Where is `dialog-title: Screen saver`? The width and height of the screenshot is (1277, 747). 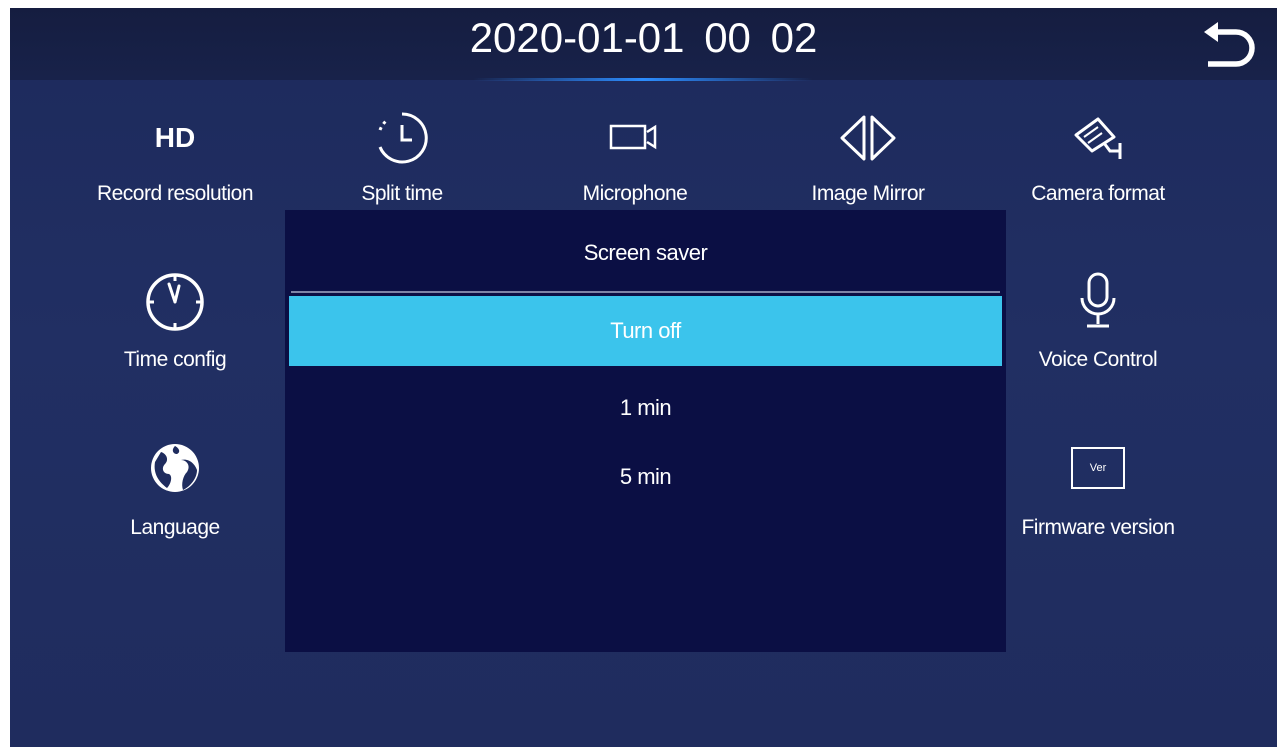
dialog-title: Screen saver is located at coordinates (645, 252).